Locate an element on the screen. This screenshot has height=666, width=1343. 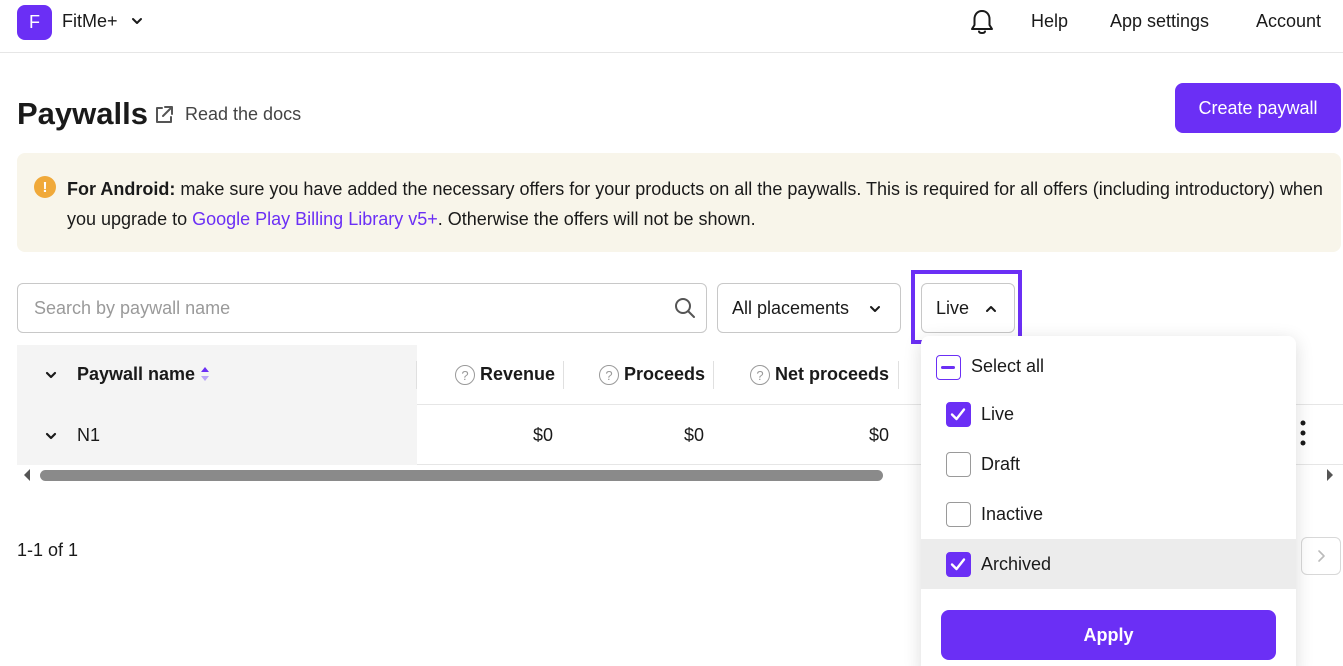
account-link: Account is located at coordinates (1288, 21).